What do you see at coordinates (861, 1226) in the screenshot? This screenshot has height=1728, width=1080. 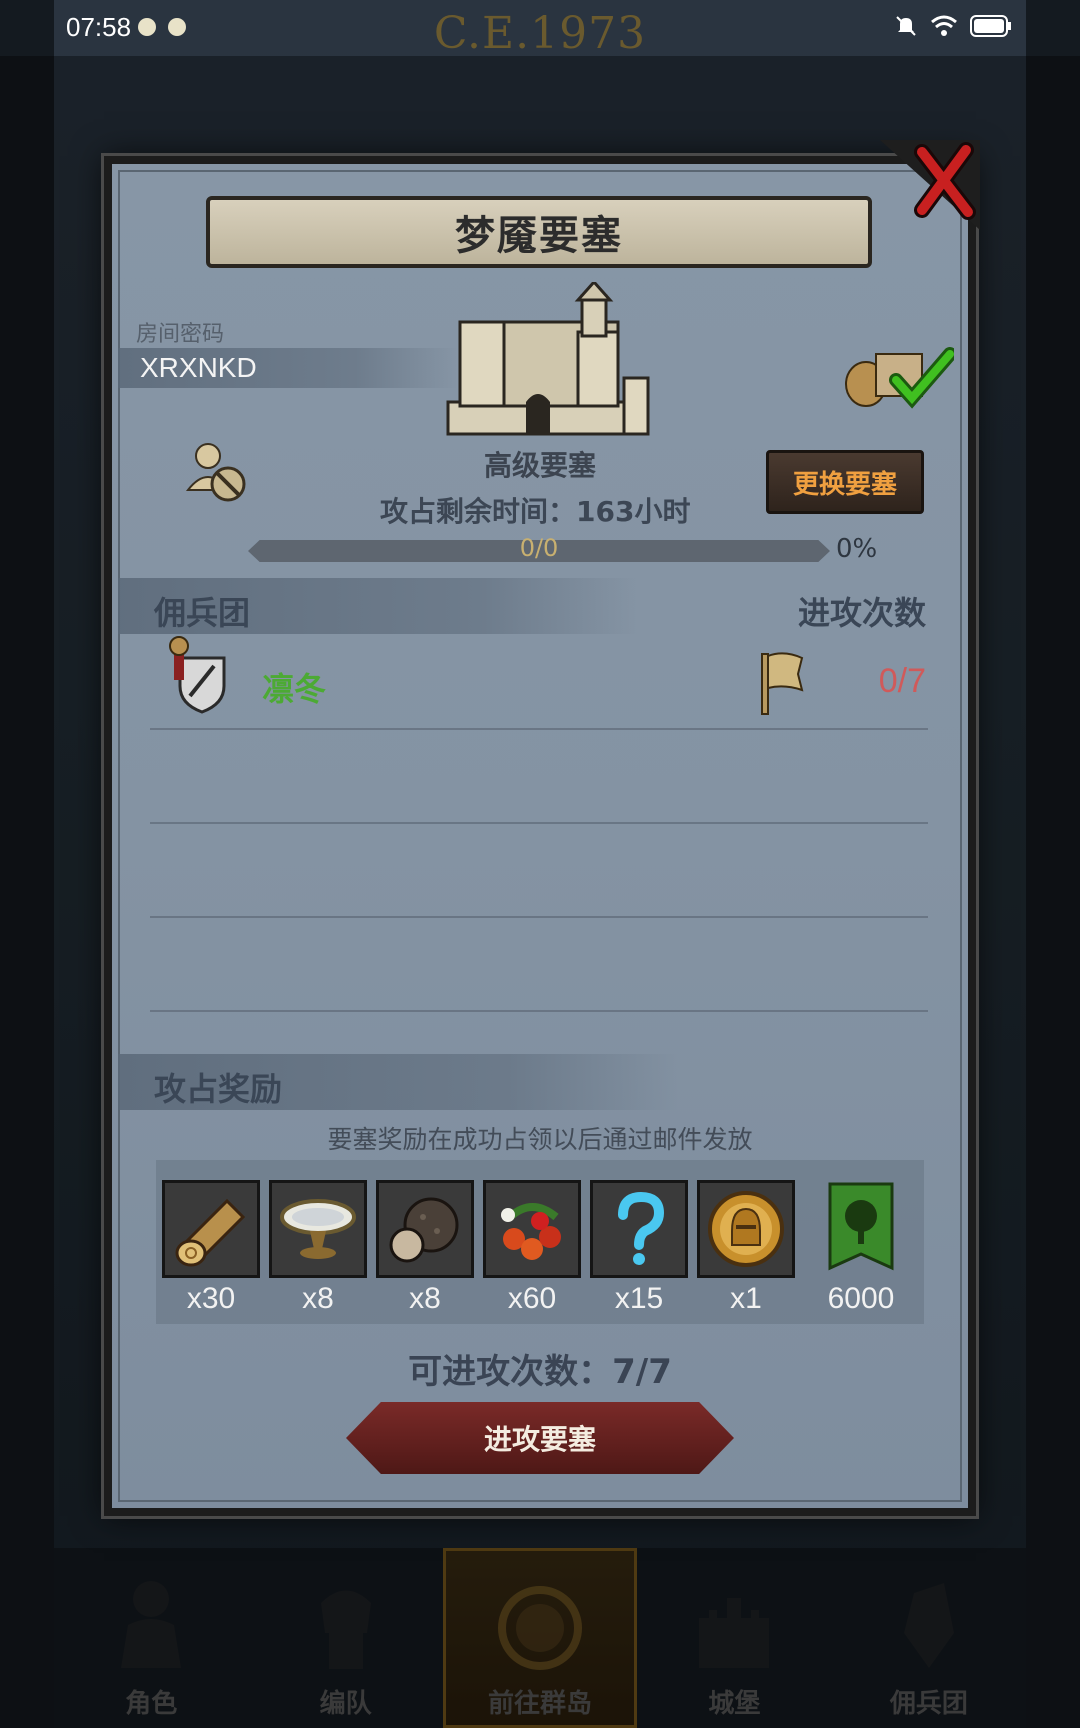 I see `tree-banner-icon` at bounding box center [861, 1226].